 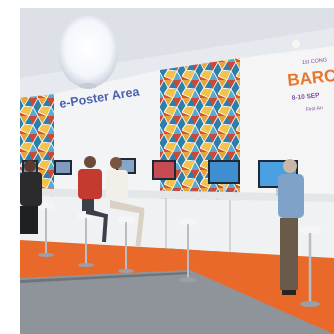 I want to click on ceiling-spotlight, so click(x=296, y=44).